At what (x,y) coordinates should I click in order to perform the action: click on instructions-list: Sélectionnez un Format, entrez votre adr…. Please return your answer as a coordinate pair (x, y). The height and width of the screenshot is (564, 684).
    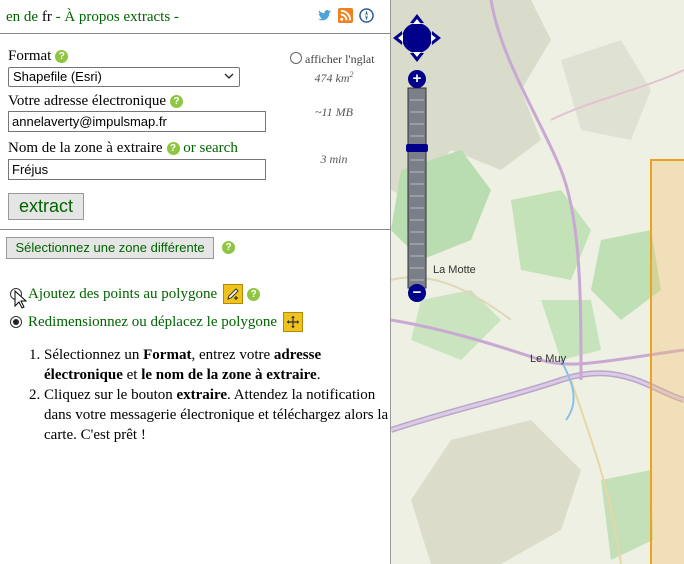
    Looking at the image, I should click on (204, 395).